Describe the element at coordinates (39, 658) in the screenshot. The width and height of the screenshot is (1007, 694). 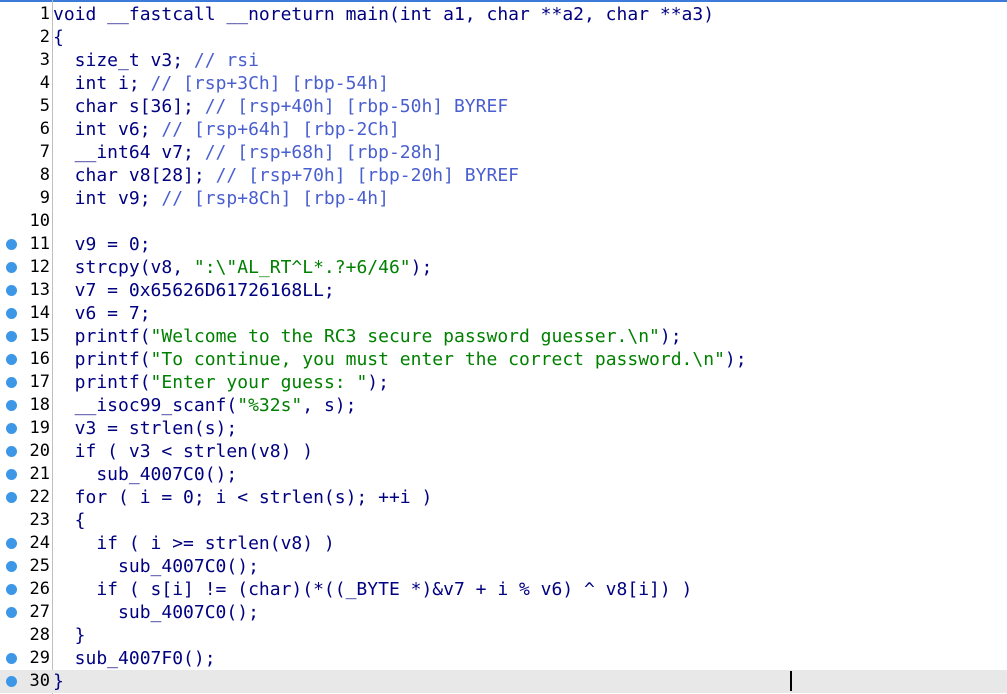
I see `line-number: 29` at that location.